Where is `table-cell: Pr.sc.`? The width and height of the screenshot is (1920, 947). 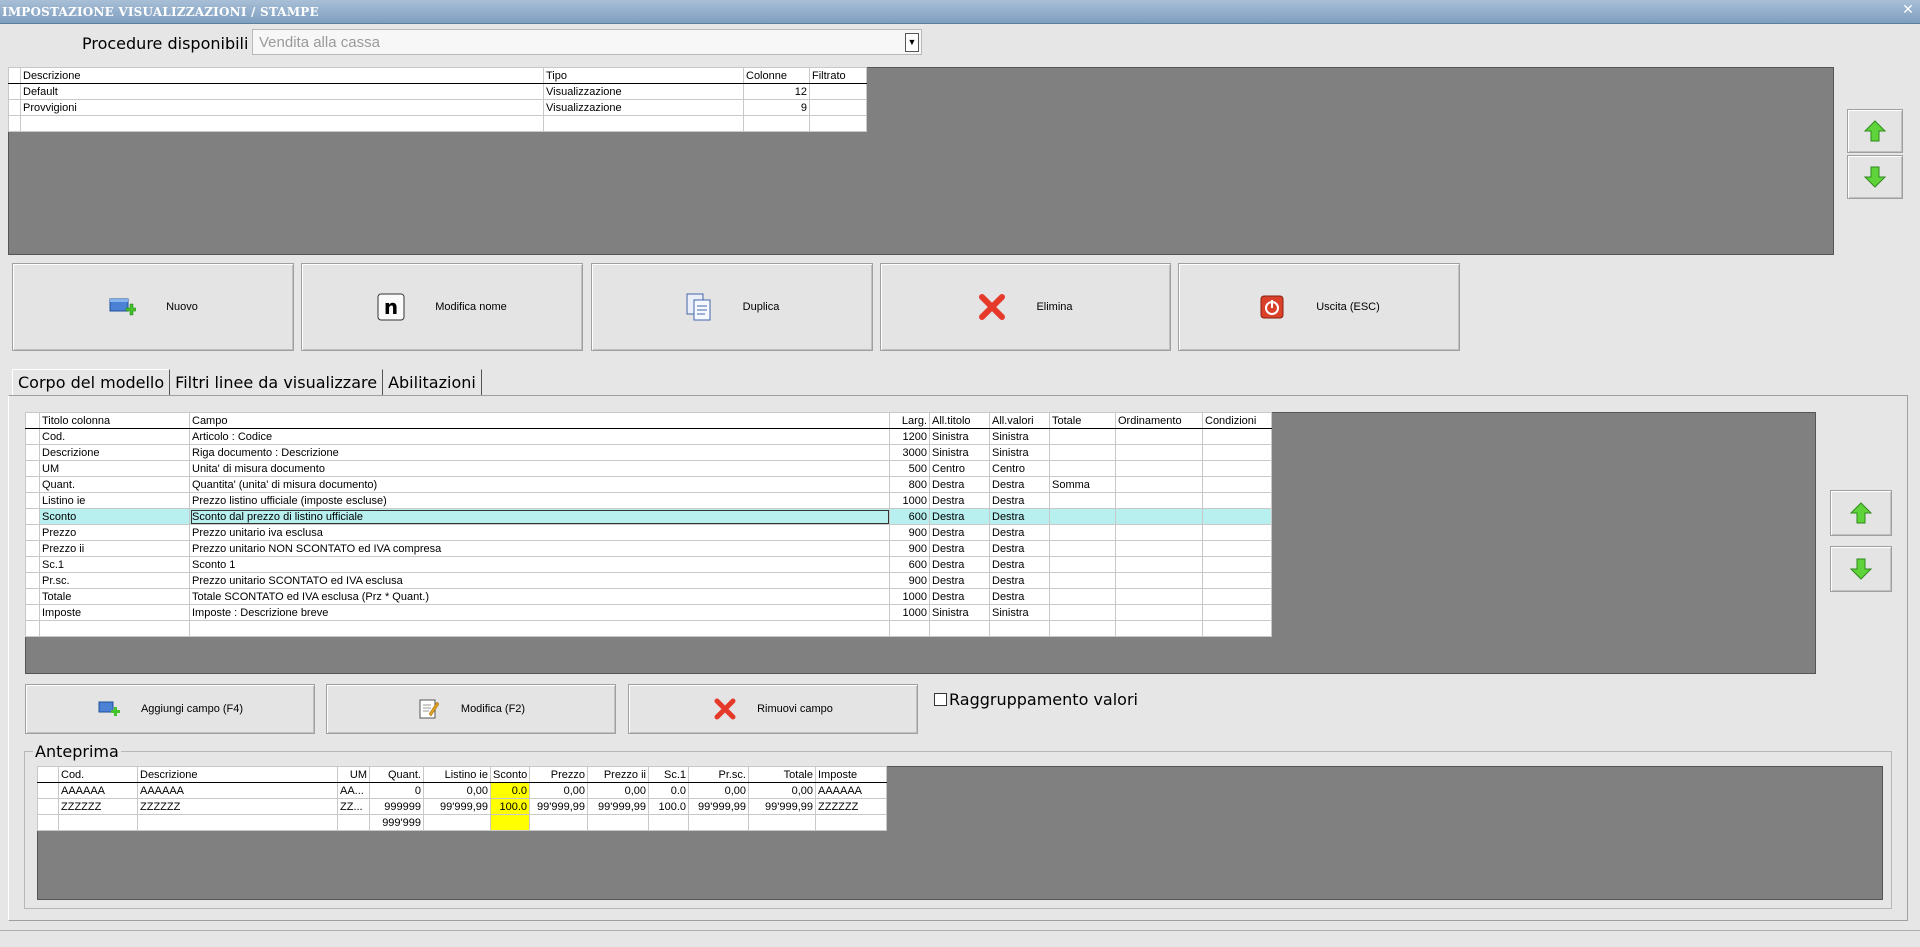 table-cell: Pr.sc. is located at coordinates (114, 580).